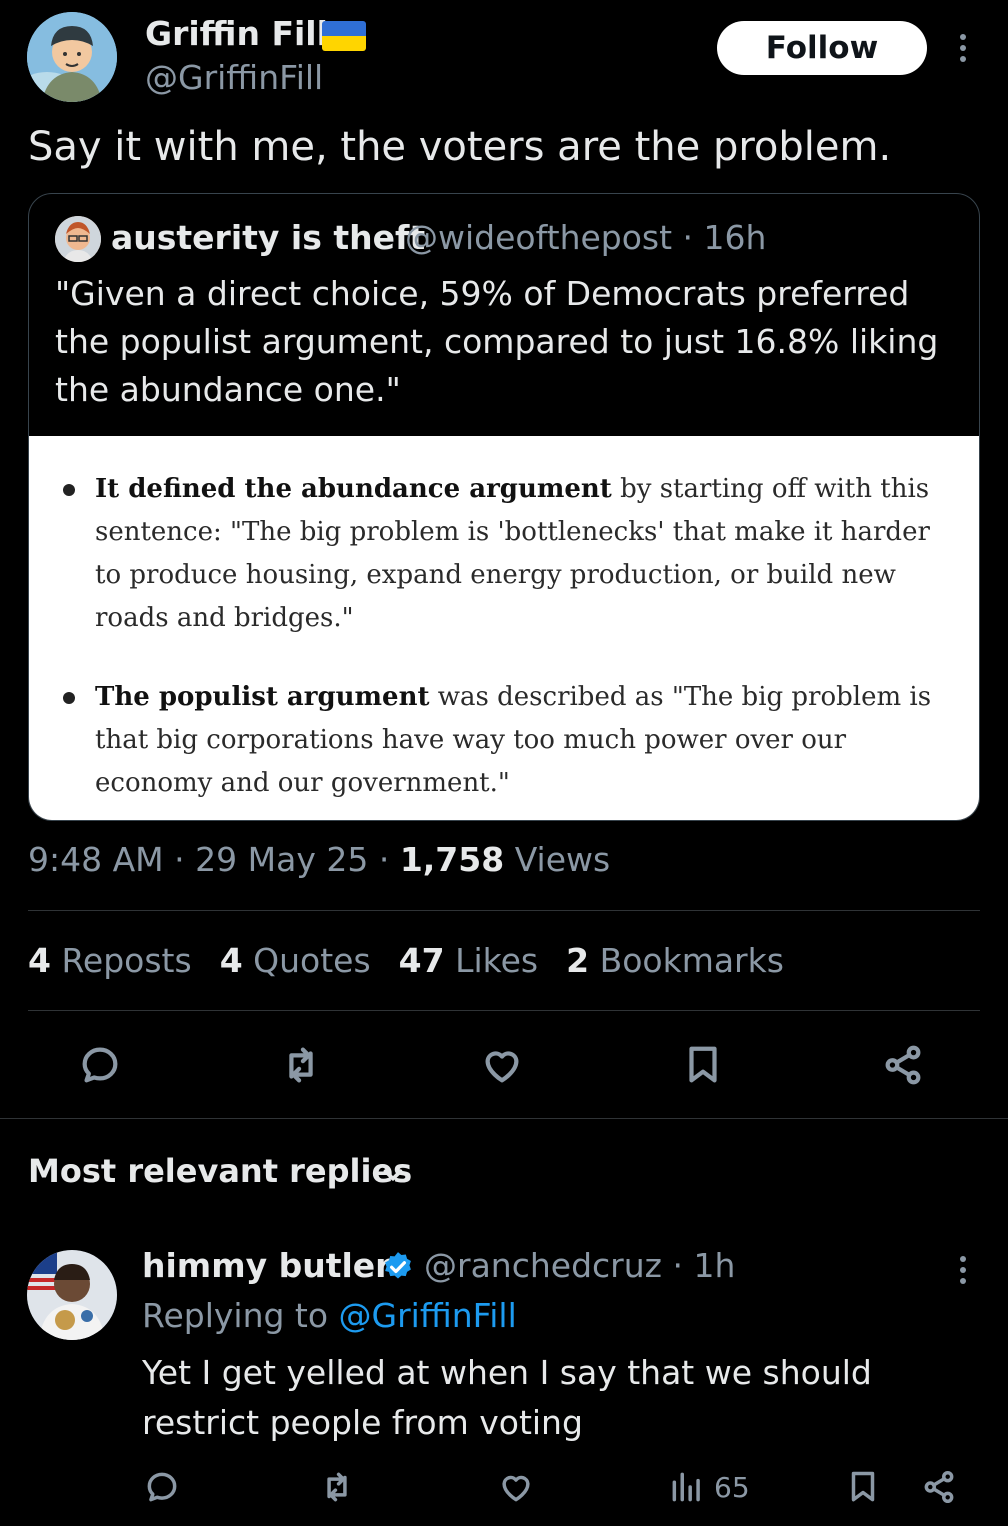 This screenshot has height=1526, width=1008. I want to click on likes-stat: 47 Likes, so click(468, 960).